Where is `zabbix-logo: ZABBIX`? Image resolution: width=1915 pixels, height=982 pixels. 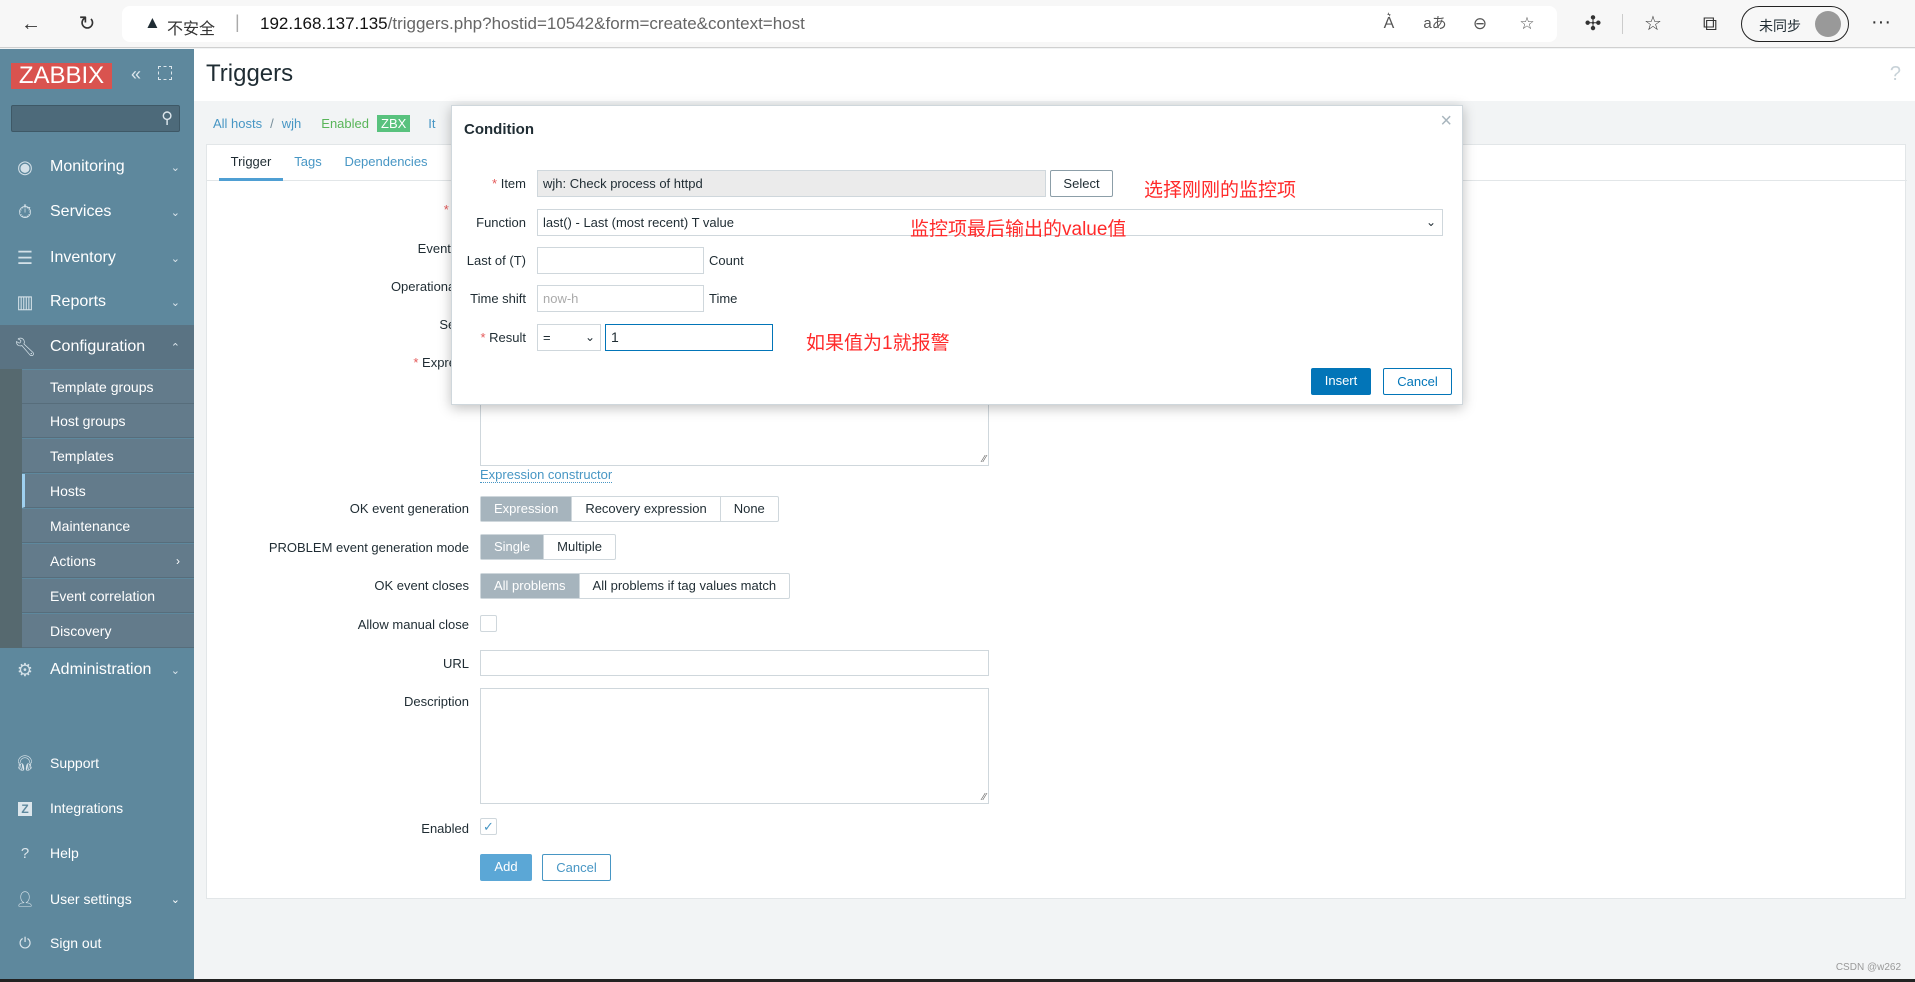
zabbix-logo: ZABBIX is located at coordinates (61, 76).